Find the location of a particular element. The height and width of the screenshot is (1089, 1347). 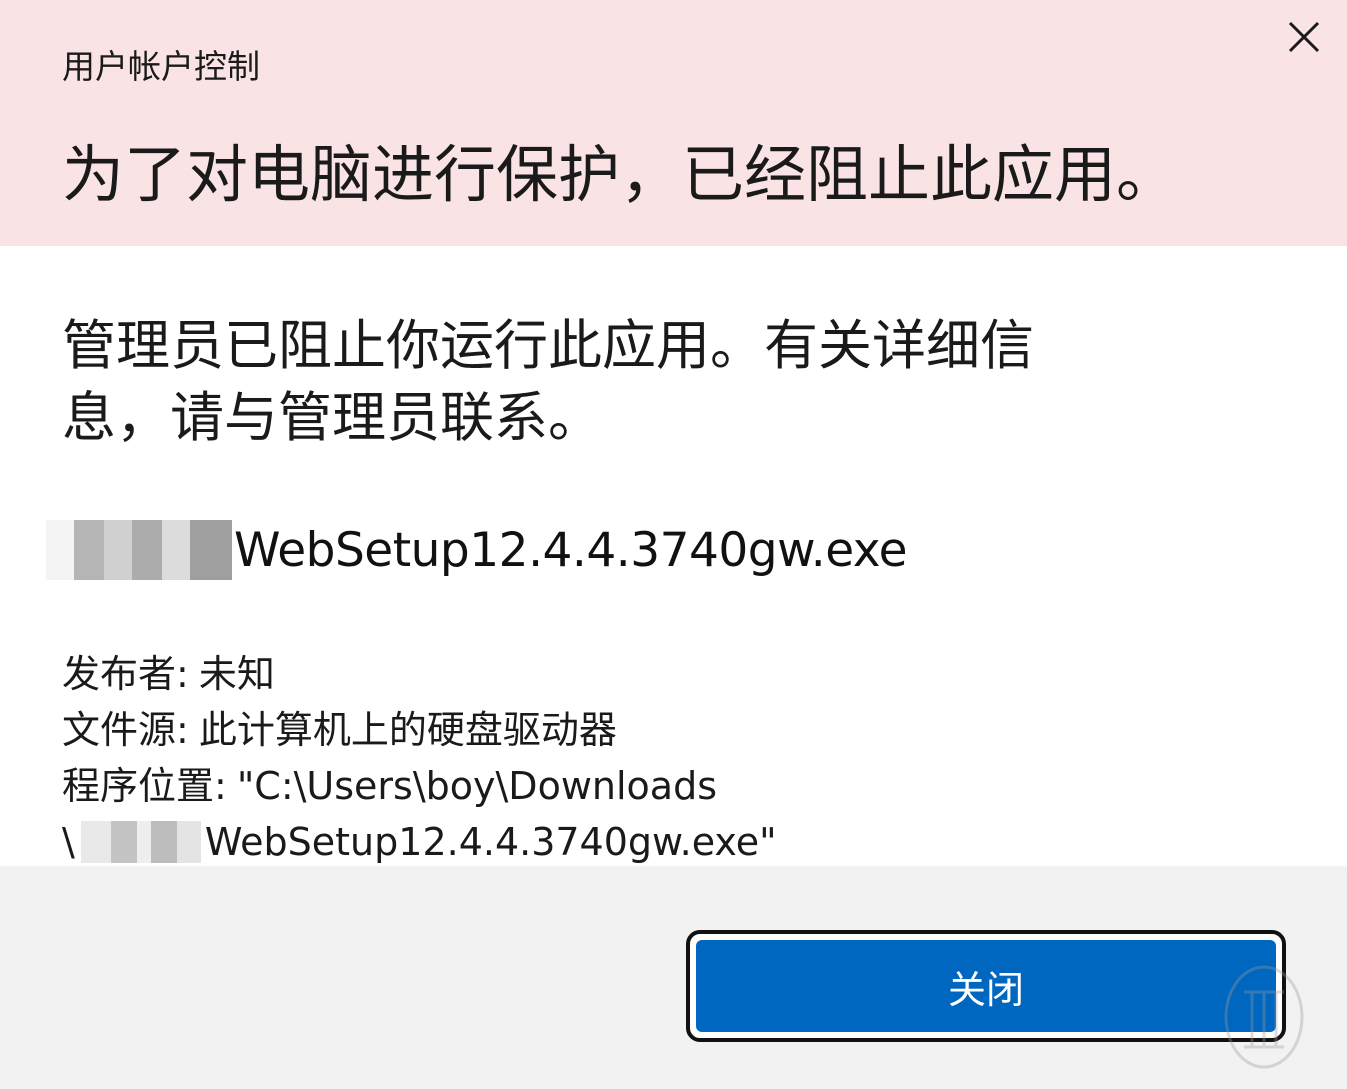

close-button-focus-ring: 关闭 is located at coordinates (986, 986).